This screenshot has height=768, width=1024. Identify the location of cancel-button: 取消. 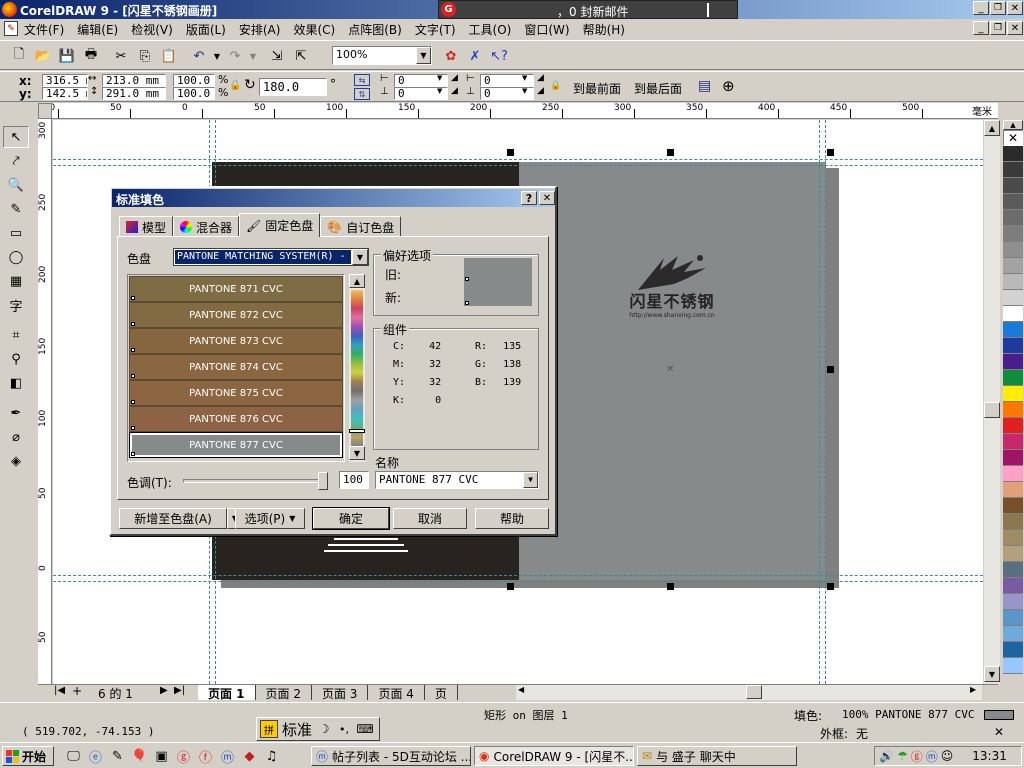
(430, 518).